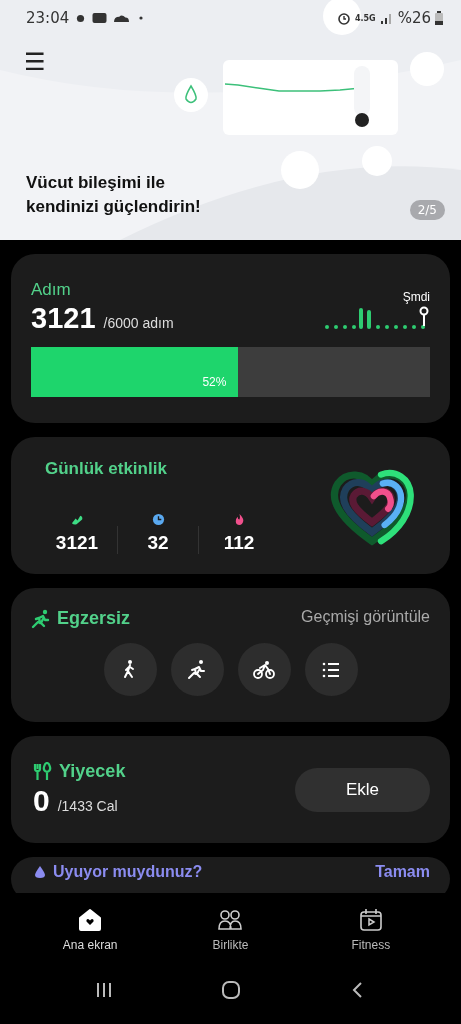 The height and width of the screenshot is (1024, 461). What do you see at coordinates (402, 872) in the screenshot?
I see `confirm-link: Tamam` at bounding box center [402, 872].